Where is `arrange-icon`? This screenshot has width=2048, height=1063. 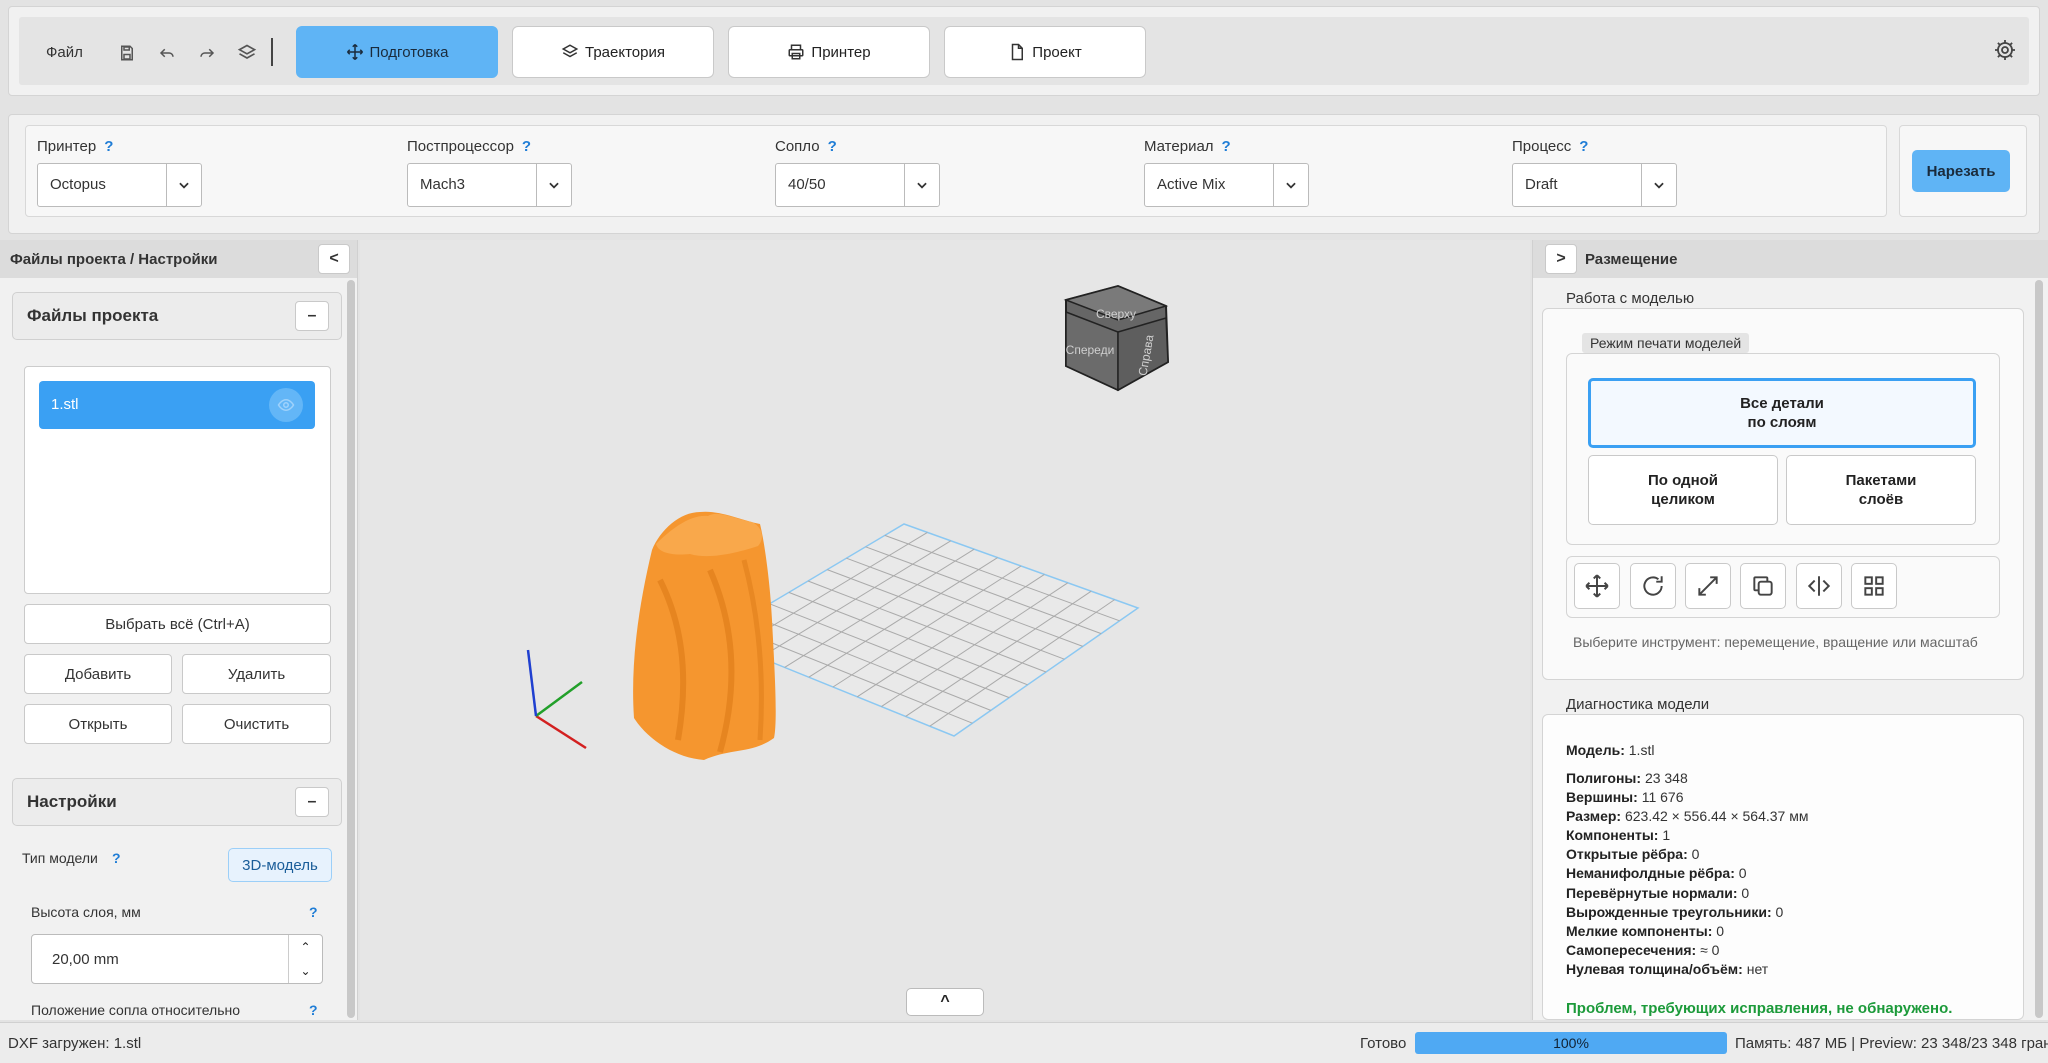
arrange-icon is located at coordinates (1874, 586).